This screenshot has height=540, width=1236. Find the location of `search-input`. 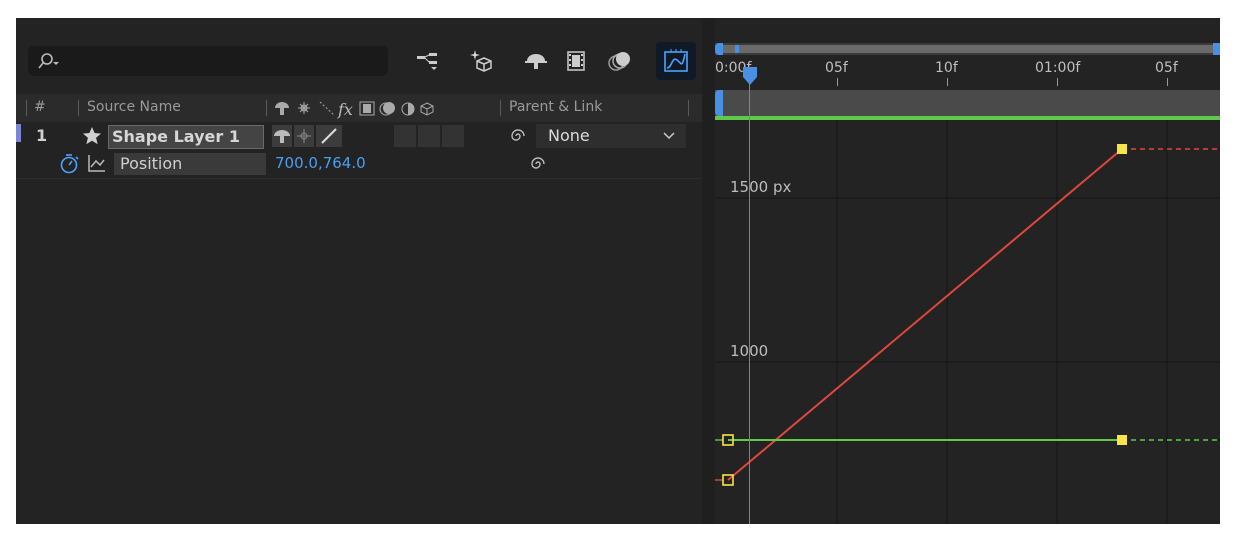

search-input is located at coordinates (208, 61).